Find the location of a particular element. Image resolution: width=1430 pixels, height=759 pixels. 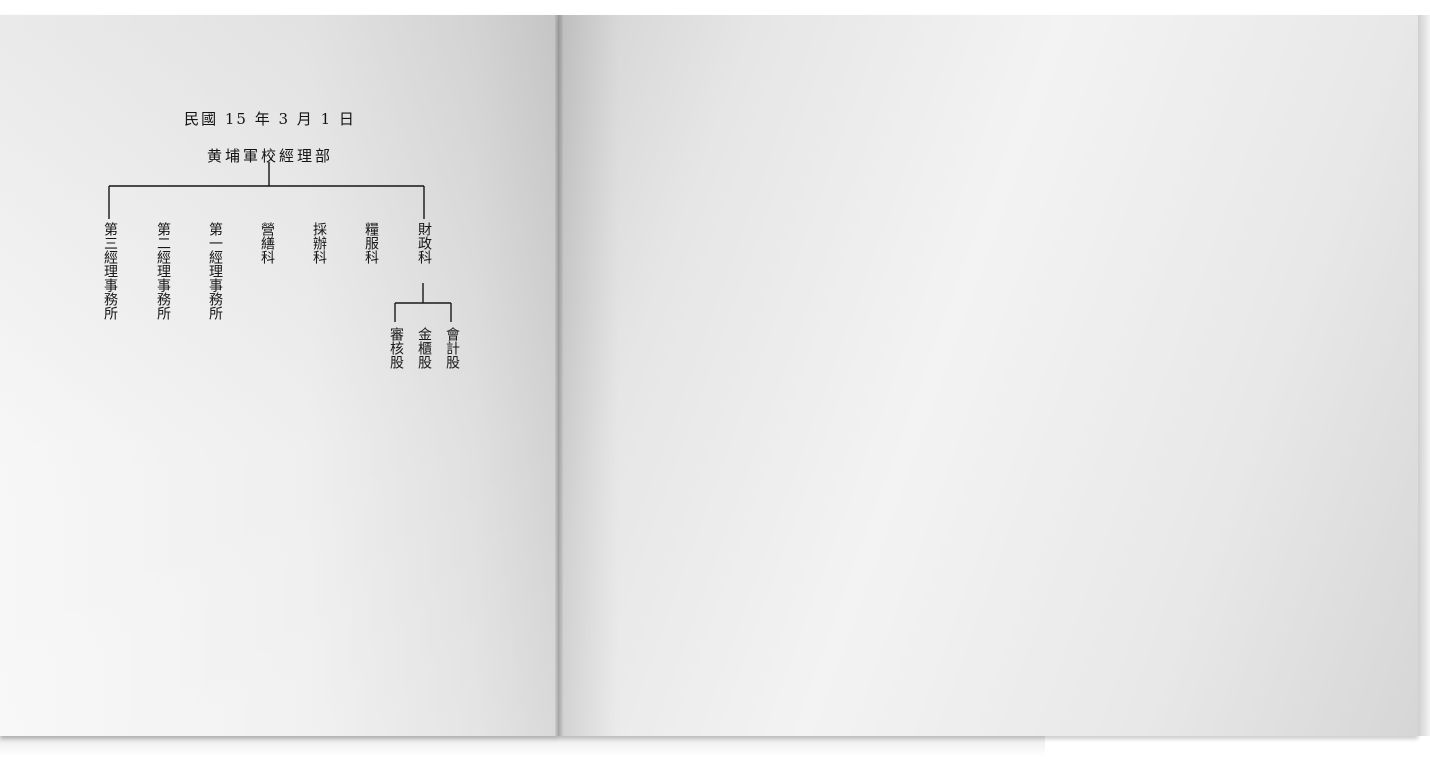

book-spine is located at coordinates (559, 375).